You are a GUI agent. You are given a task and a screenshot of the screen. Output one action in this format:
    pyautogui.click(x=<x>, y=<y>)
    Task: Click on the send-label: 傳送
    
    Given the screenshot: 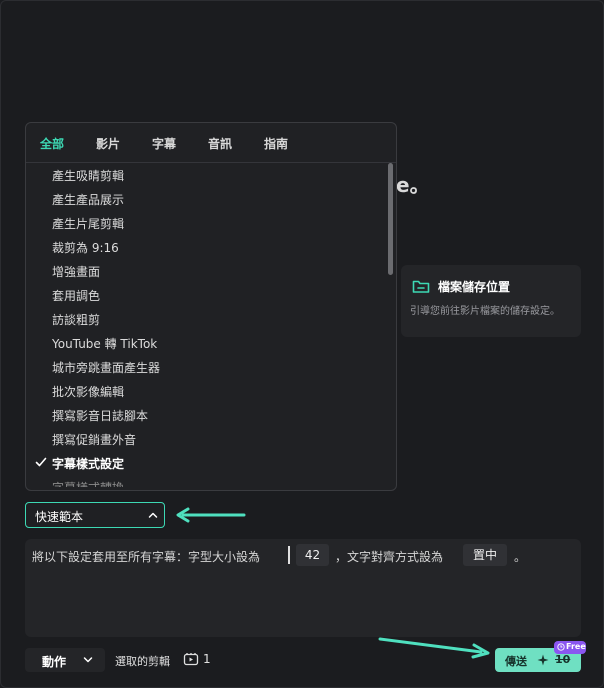 What is the action you would take?
    pyautogui.click(x=516, y=661)
    